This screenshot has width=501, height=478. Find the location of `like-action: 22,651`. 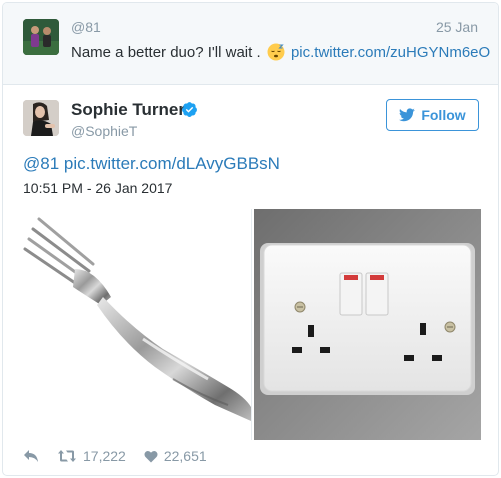

like-action: 22,651 is located at coordinates (175, 456).